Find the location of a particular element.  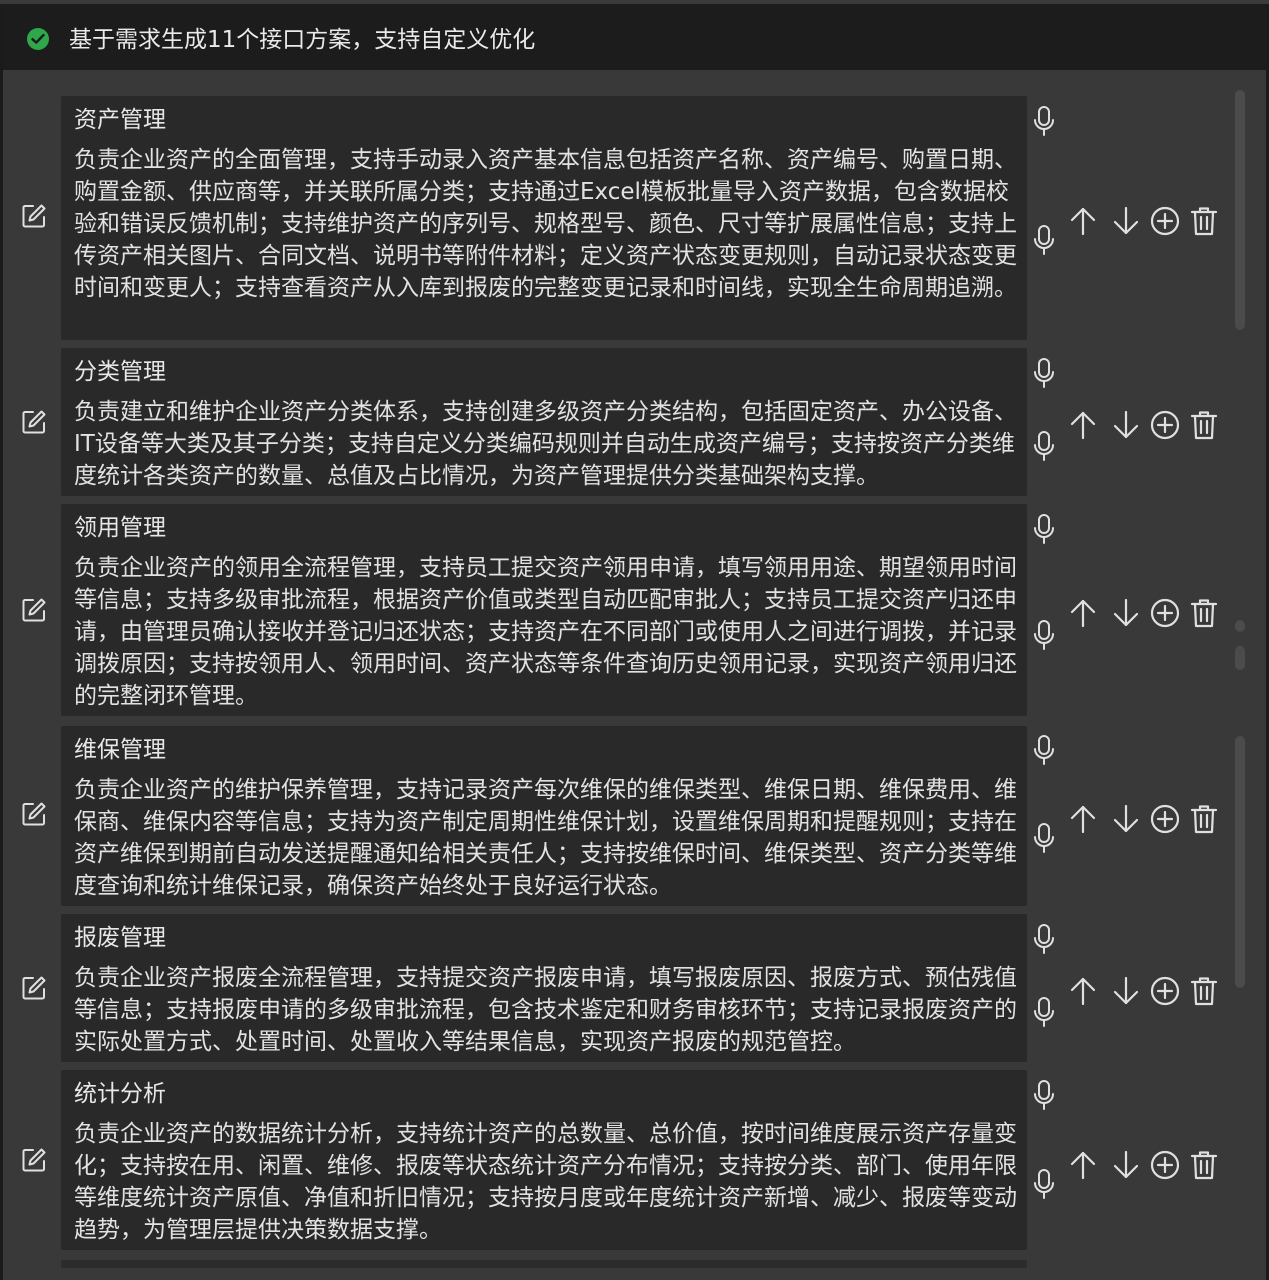

item-title: 分类管理 is located at coordinates (120, 372).